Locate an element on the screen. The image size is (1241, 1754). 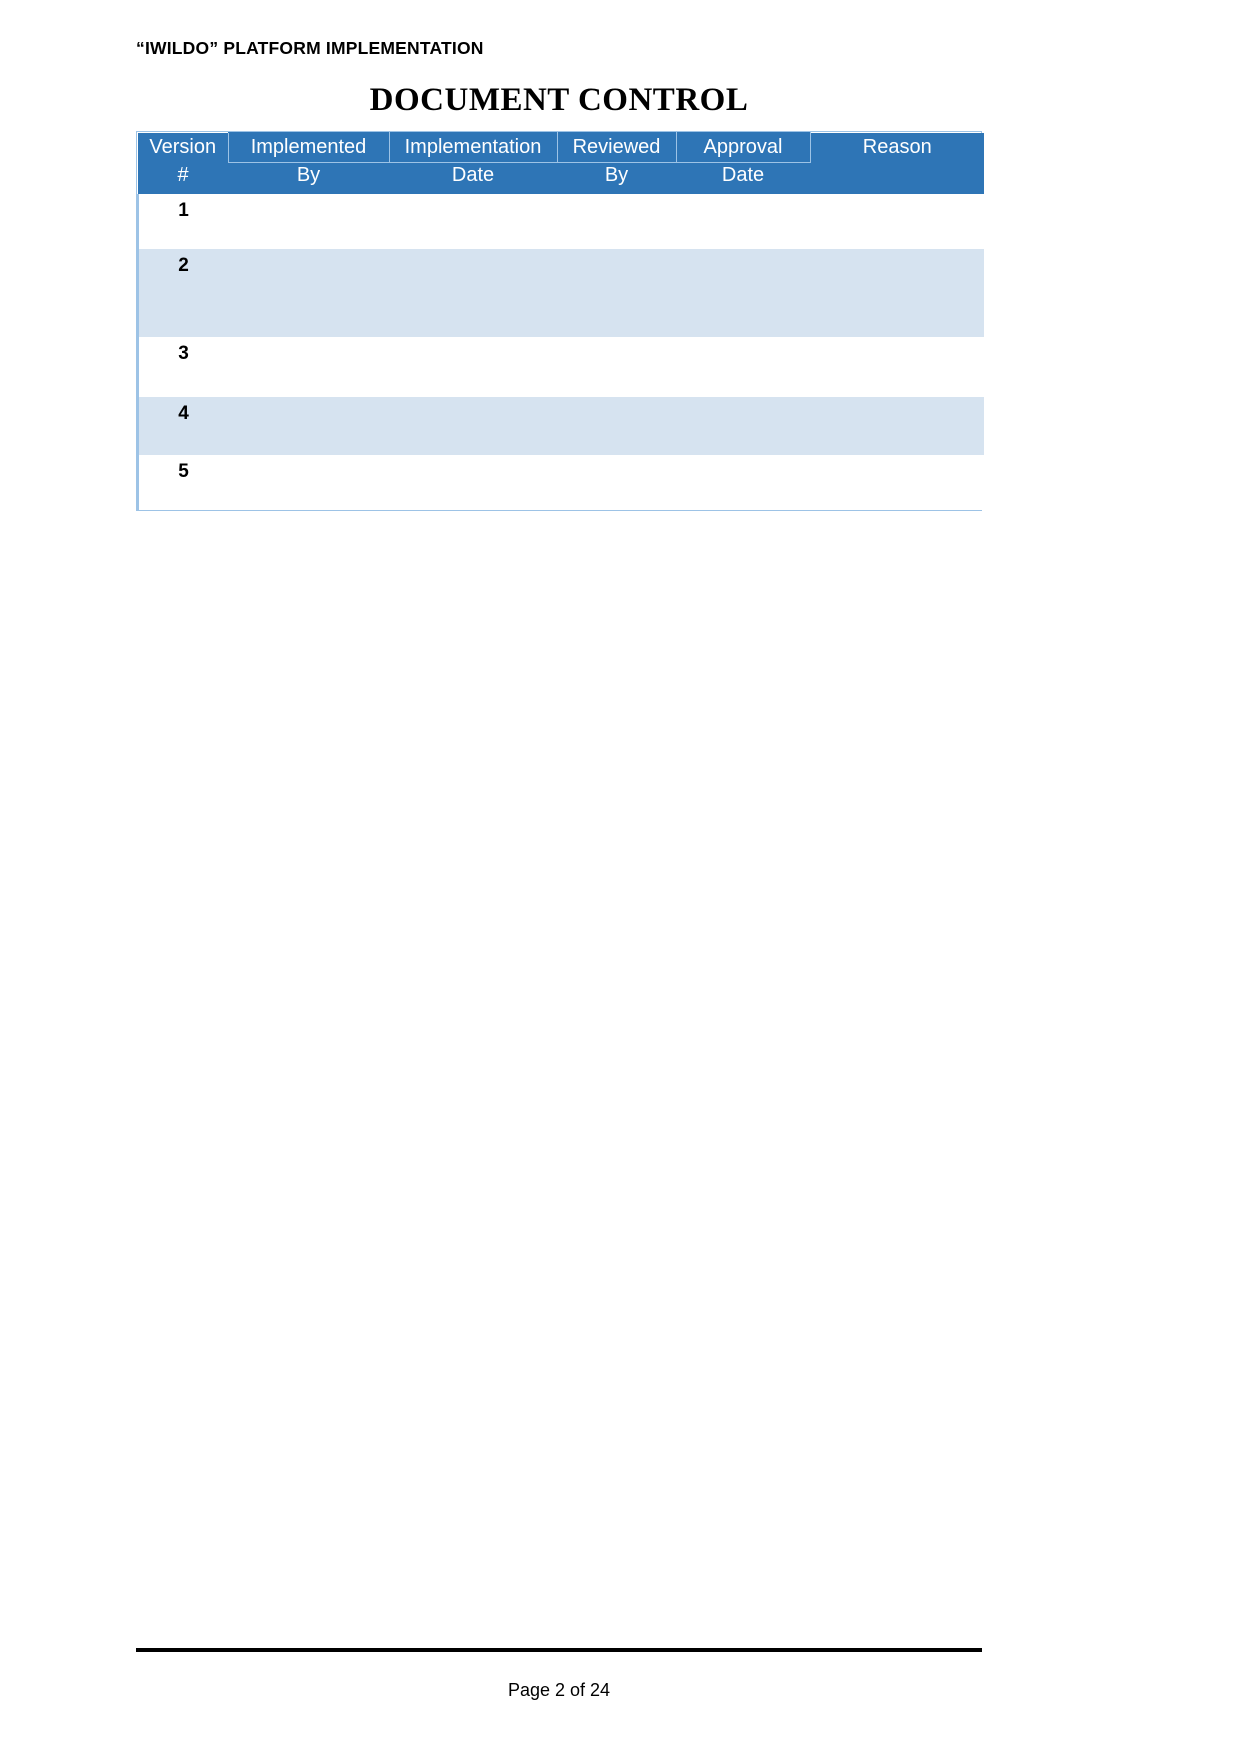
table-row: 5 is located at coordinates (560, 482).